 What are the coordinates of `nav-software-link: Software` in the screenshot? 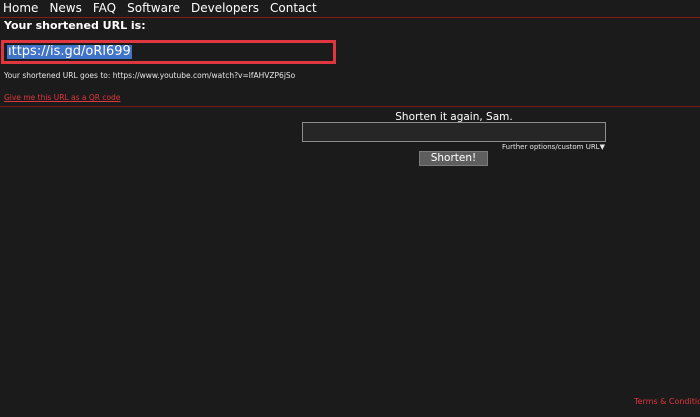 It's located at (153, 8).